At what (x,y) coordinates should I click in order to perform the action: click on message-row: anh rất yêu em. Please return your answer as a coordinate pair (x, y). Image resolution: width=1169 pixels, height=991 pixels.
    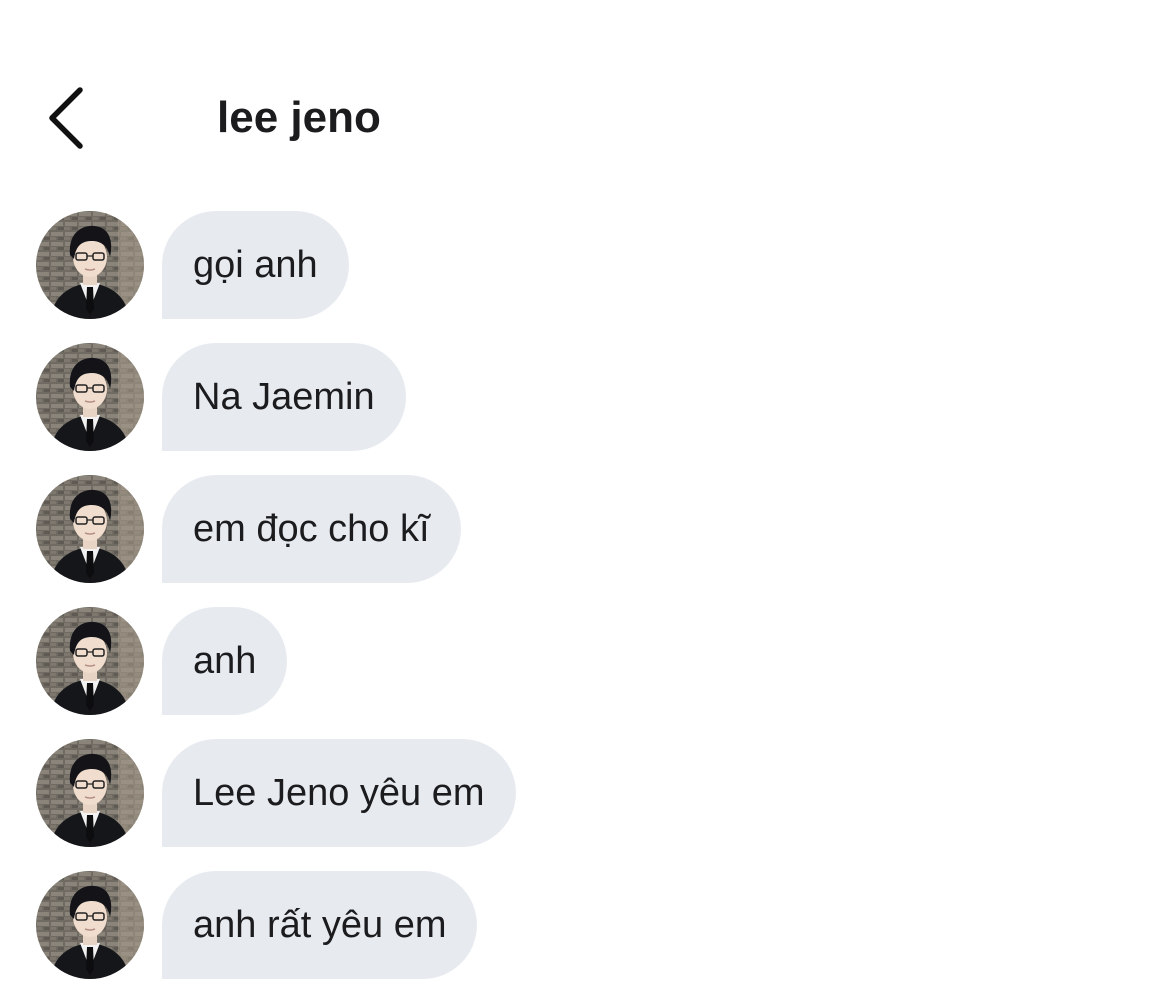
    Looking at the image, I should click on (486, 925).